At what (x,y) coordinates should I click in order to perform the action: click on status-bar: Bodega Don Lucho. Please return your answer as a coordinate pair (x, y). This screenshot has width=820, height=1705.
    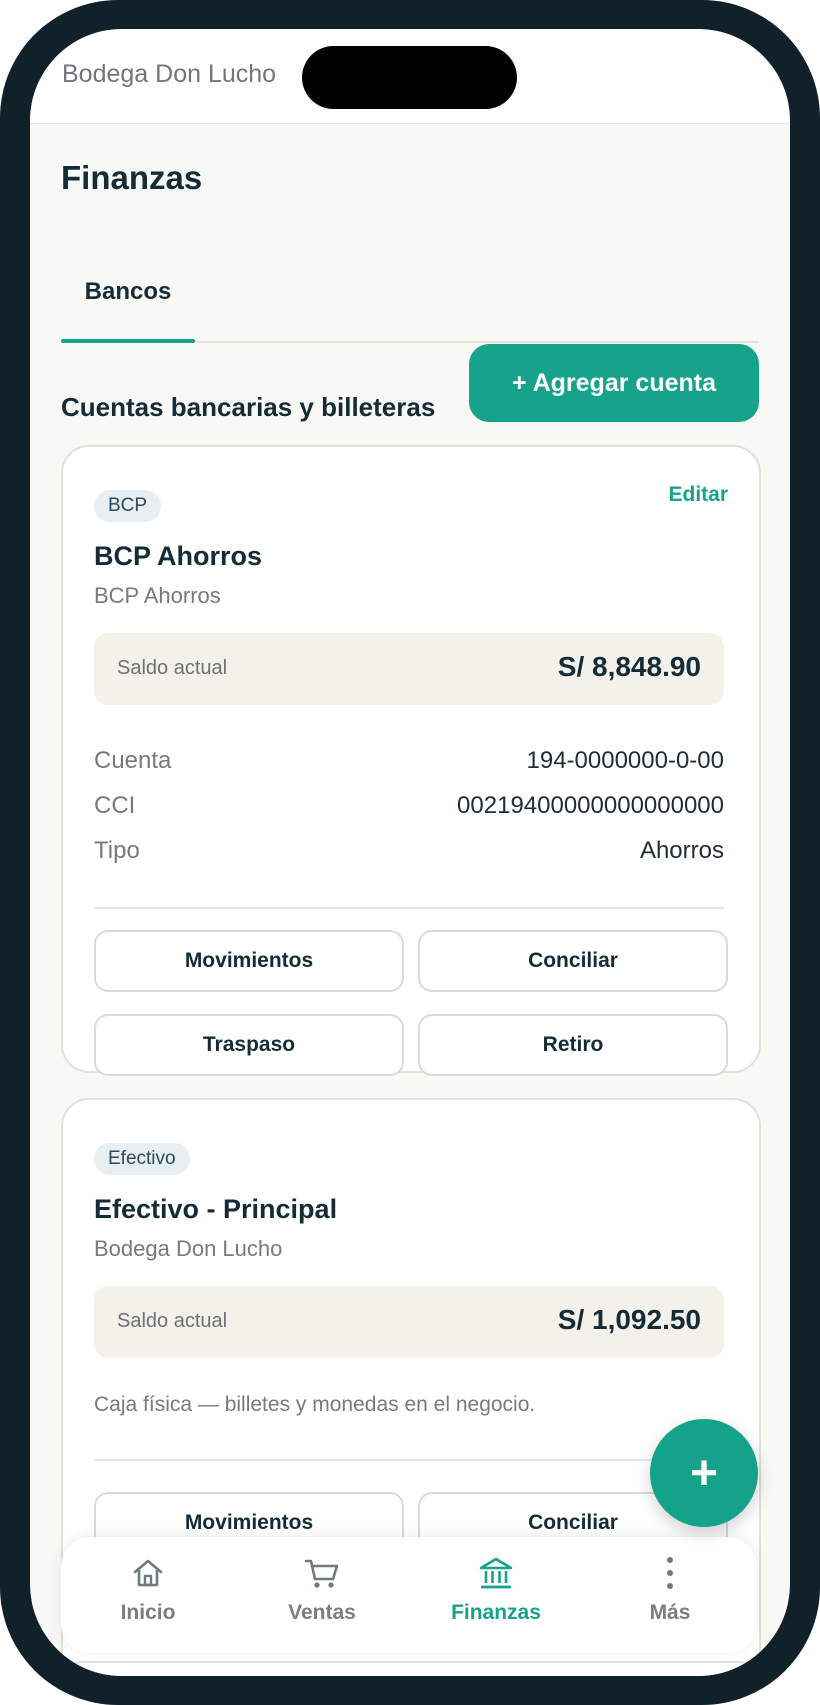
    Looking at the image, I should click on (410, 76).